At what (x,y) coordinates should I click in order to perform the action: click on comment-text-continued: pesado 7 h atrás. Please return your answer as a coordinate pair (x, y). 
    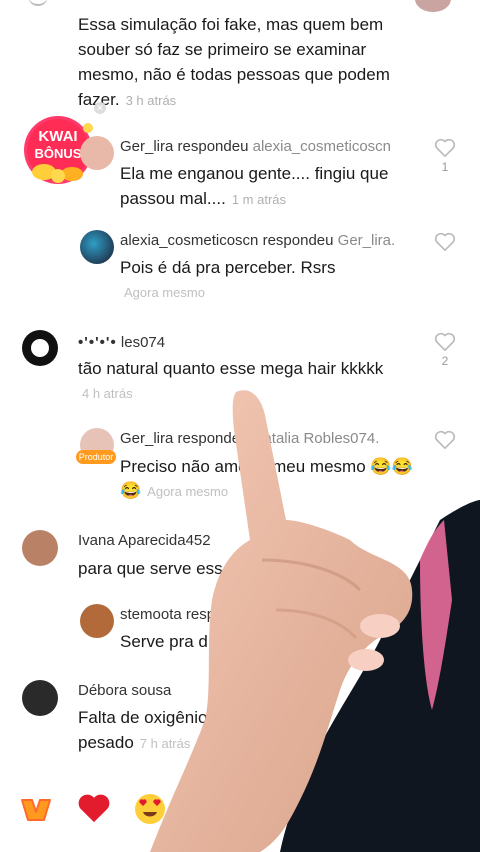
    Looking at the image, I should click on (134, 742).